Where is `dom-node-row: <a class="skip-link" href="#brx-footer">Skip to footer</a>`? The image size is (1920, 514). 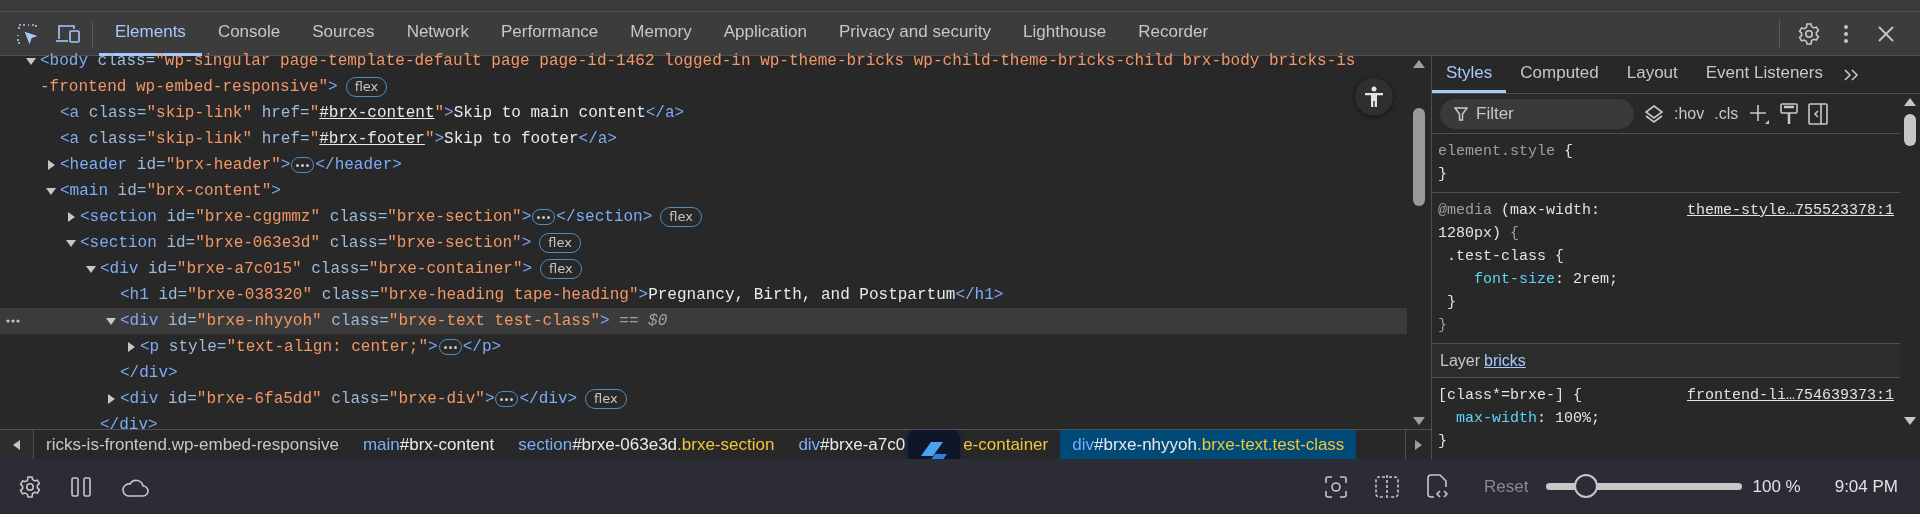
dom-node-row: <a class="skip-link" href="#brx-footer">Skip to footer</a> is located at coordinates (703, 139).